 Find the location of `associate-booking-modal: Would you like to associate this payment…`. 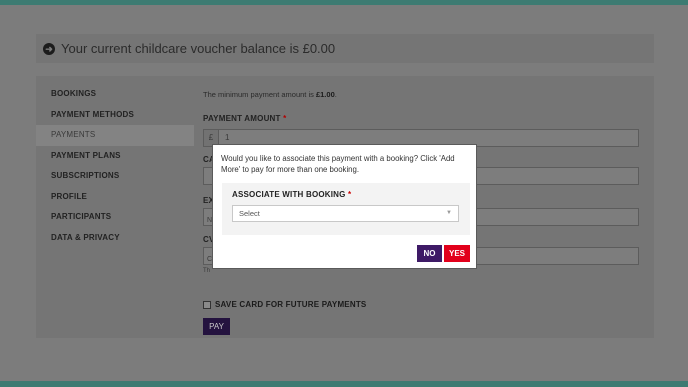

associate-booking-modal: Would you like to associate this payment… is located at coordinates (344, 206).